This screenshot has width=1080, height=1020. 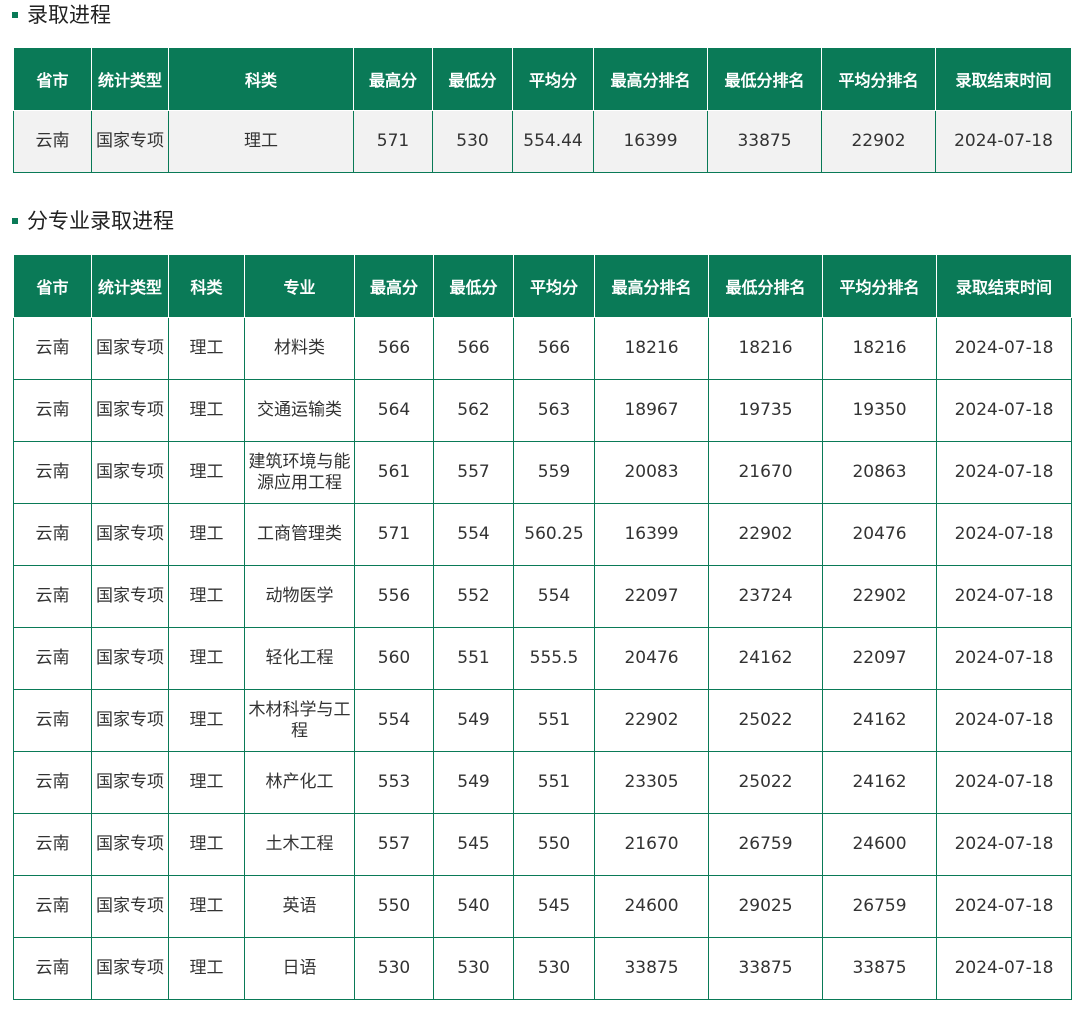 What do you see at coordinates (473, 968) in the screenshot?
I see `table-cell: 530` at bounding box center [473, 968].